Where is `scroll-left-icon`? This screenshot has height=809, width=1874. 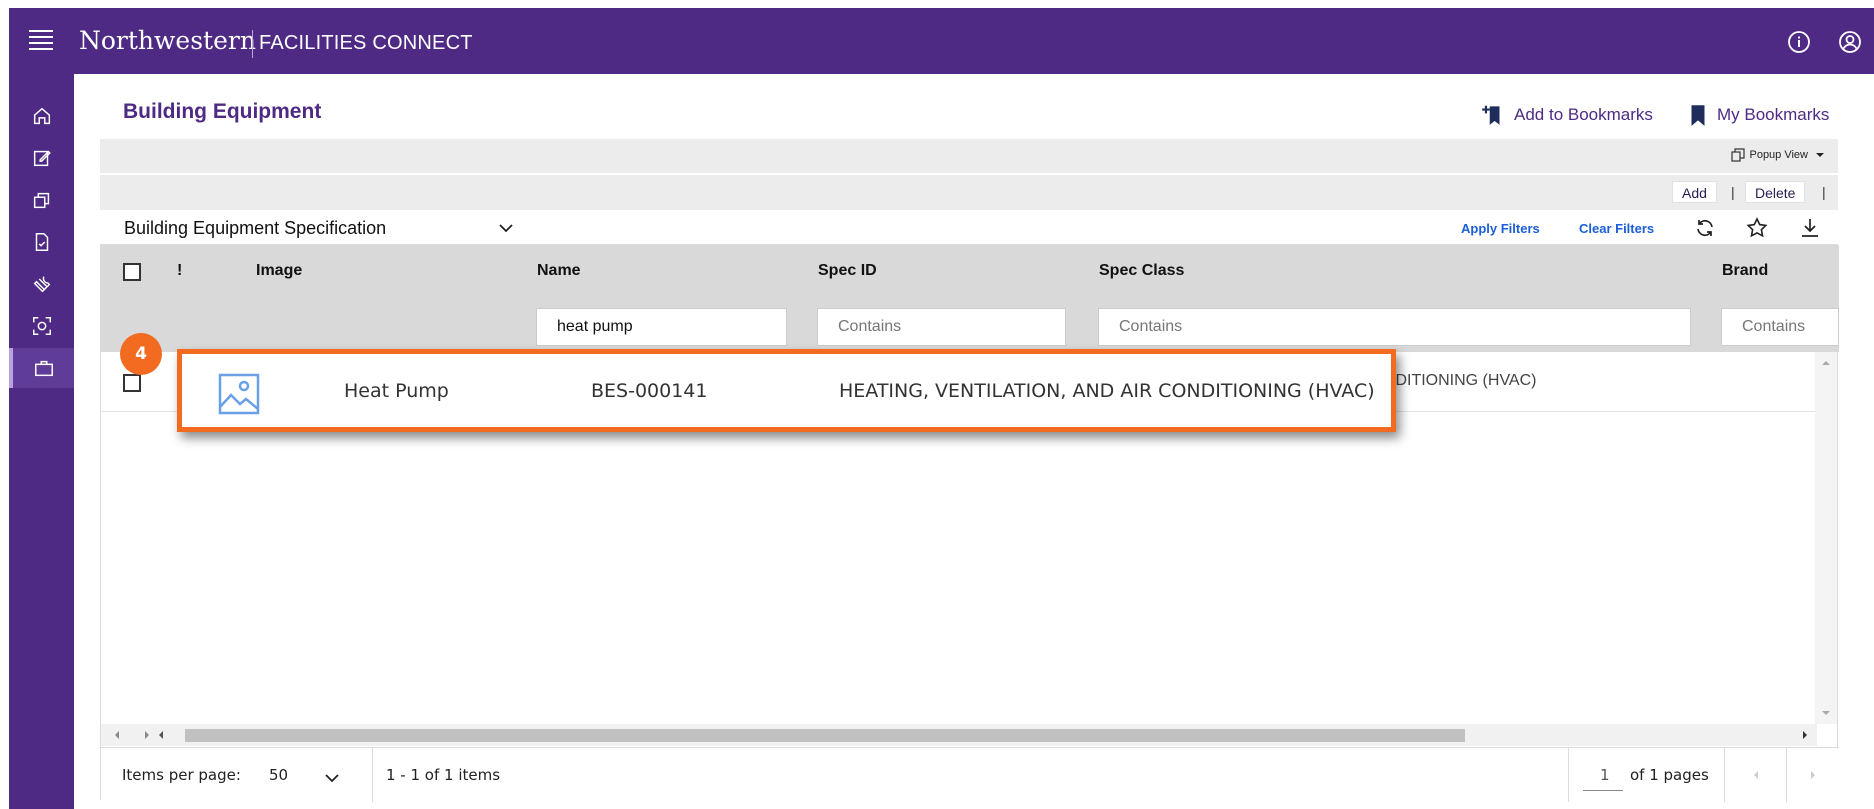
scroll-left-icon is located at coordinates (137, 735).